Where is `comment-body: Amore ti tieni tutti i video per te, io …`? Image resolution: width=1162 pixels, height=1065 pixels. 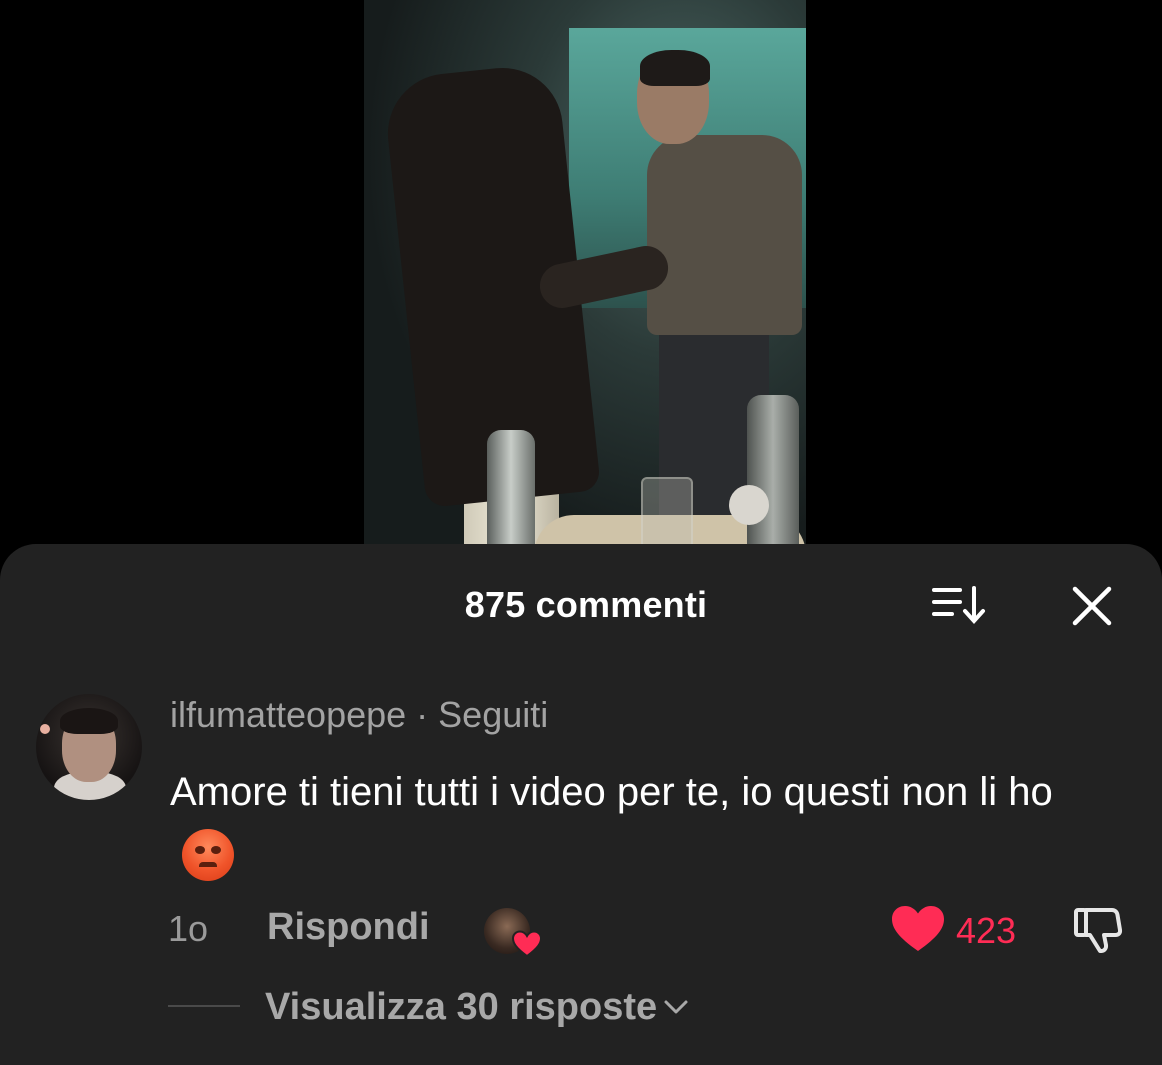 comment-body: Amore ti tieni tutti i video per te, io … is located at coordinates (635, 824).